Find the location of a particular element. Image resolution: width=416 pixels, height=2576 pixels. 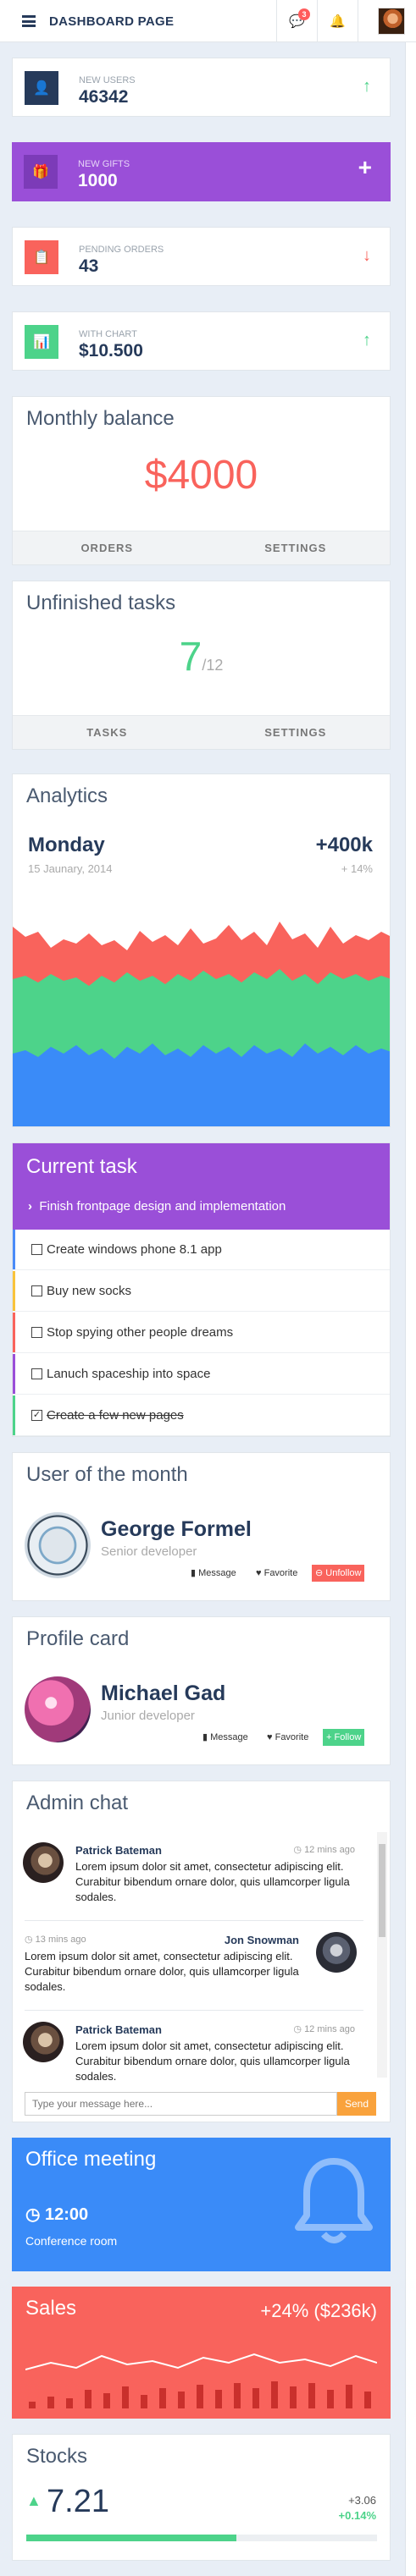

chat-message-input is located at coordinates (181, 2104).